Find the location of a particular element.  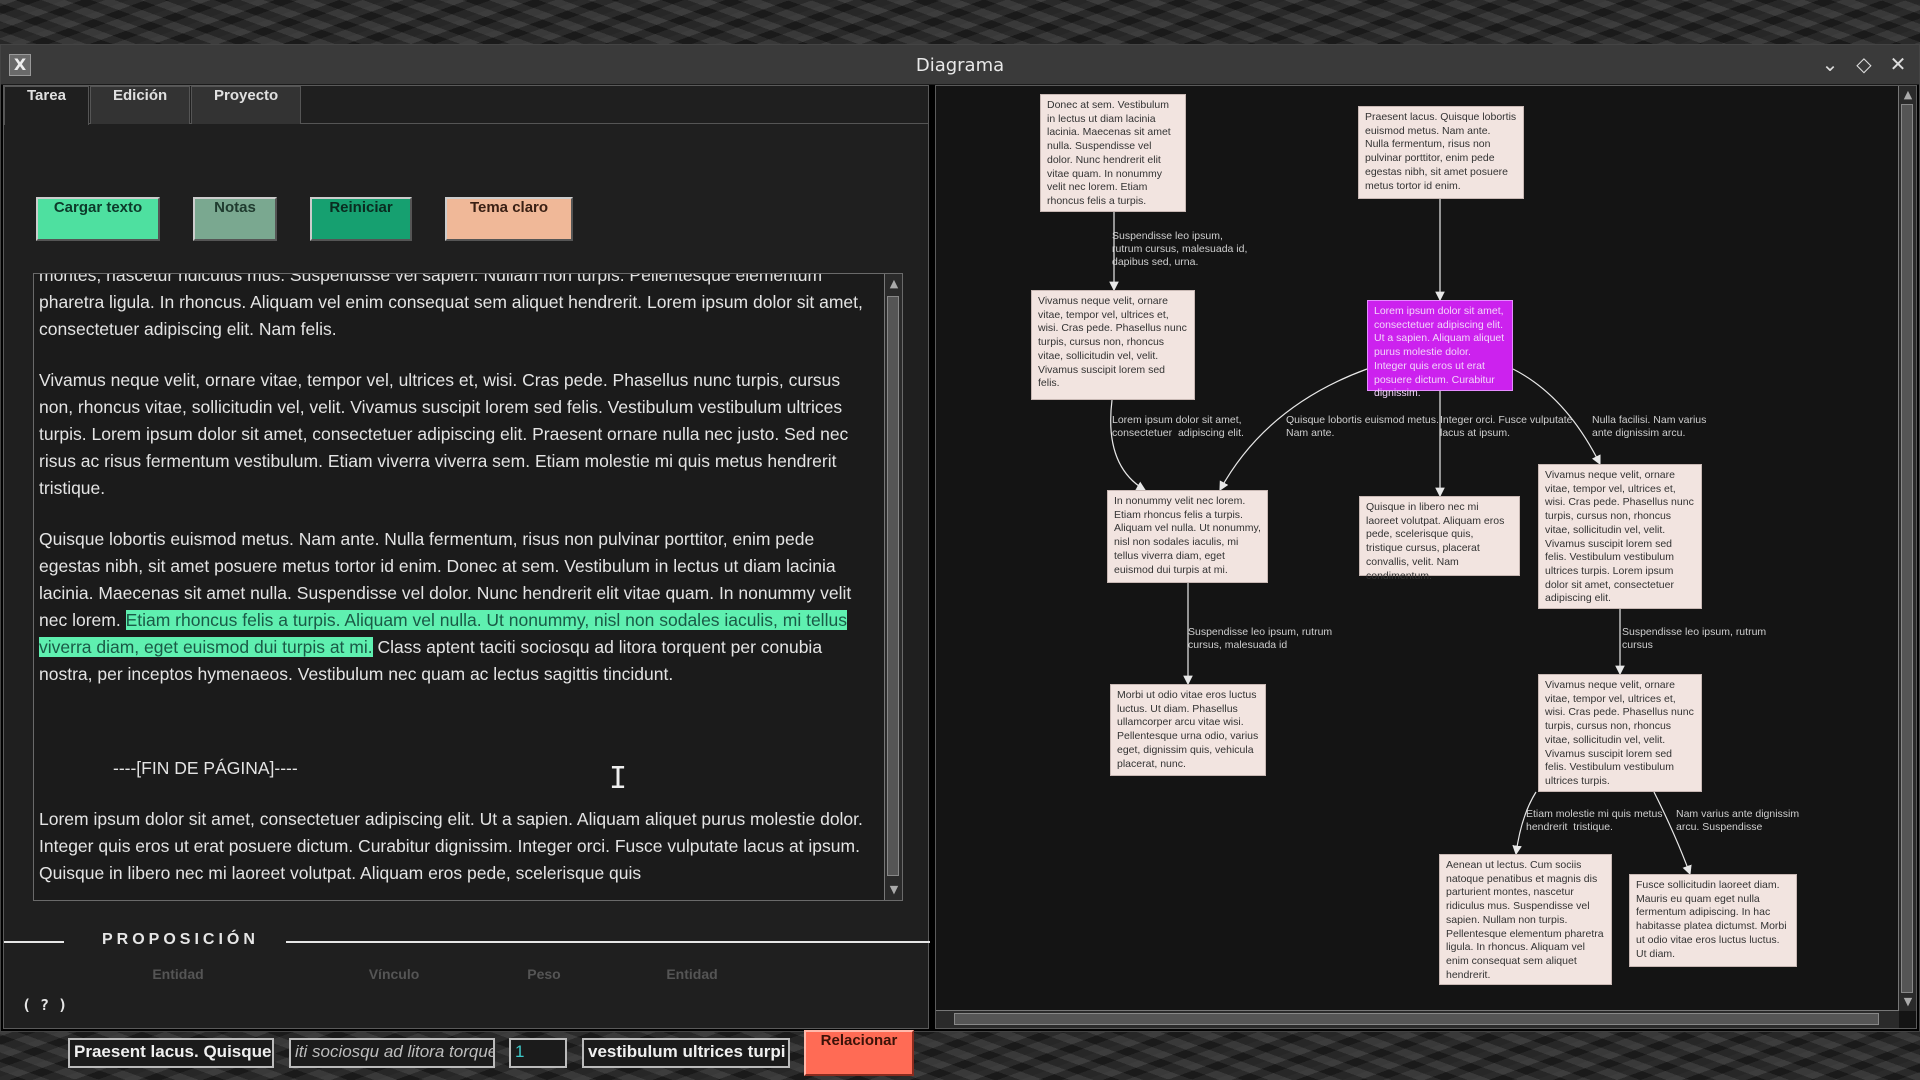

theme-button: Tema claro is located at coordinates (509, 219).